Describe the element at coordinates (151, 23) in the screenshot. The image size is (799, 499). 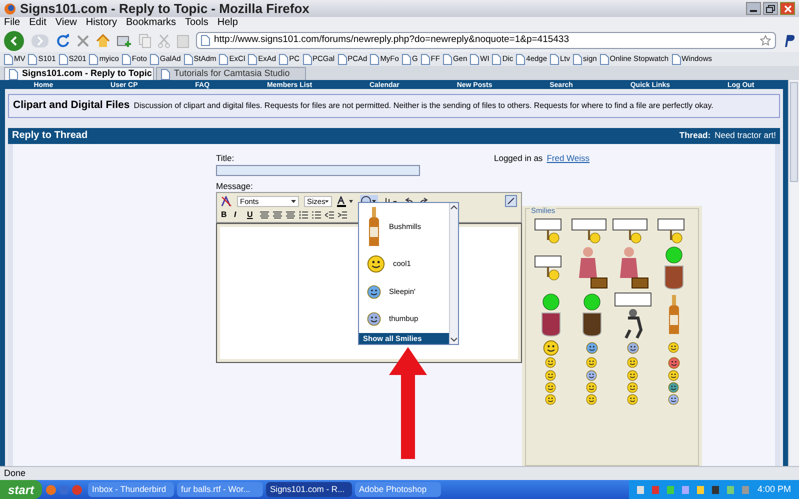
I see `menu-item: Bookmarks` at that location.